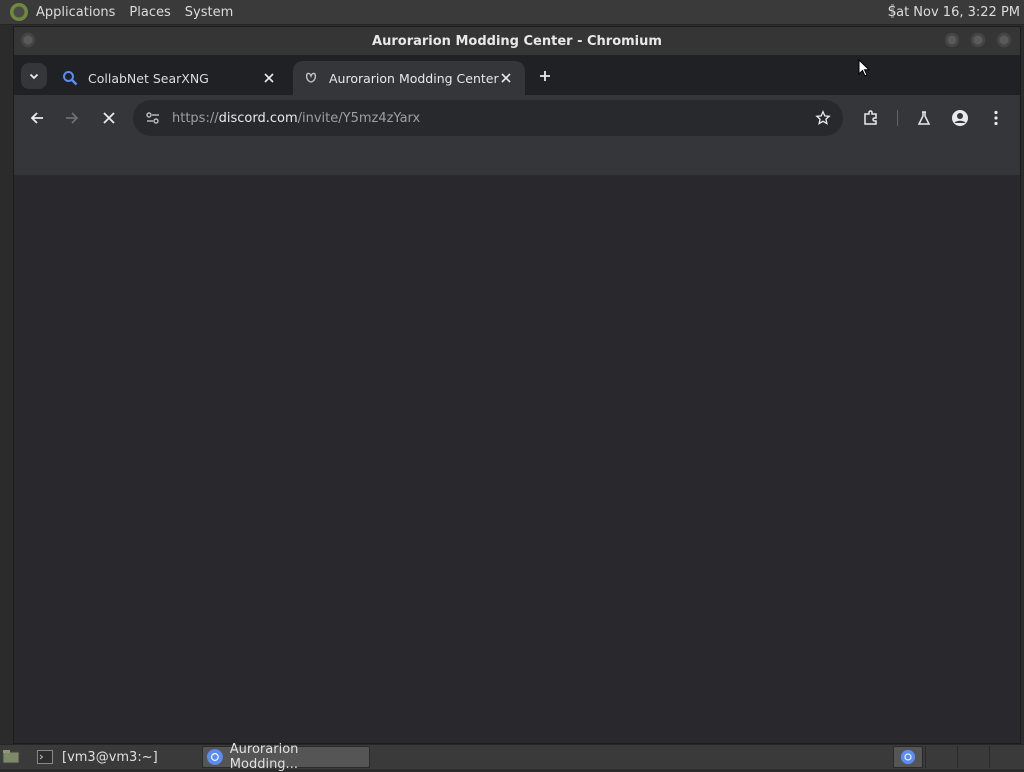  I want to click on discord-icon, so click(311, 78).